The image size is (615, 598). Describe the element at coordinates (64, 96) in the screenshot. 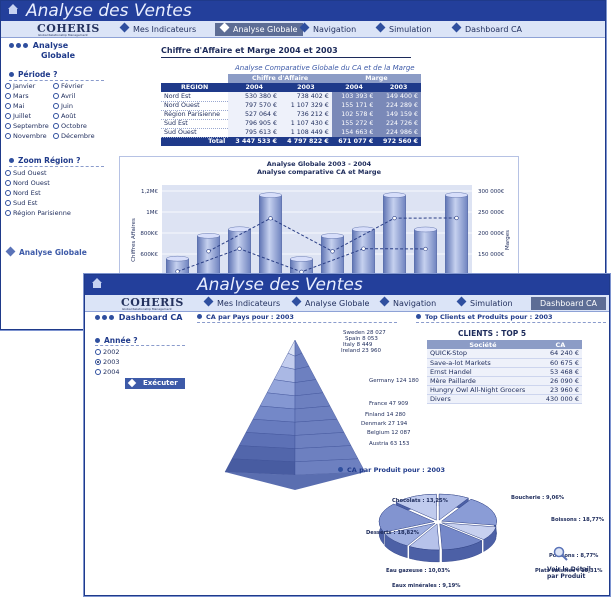

I see `month-radio: Avril` at that location.